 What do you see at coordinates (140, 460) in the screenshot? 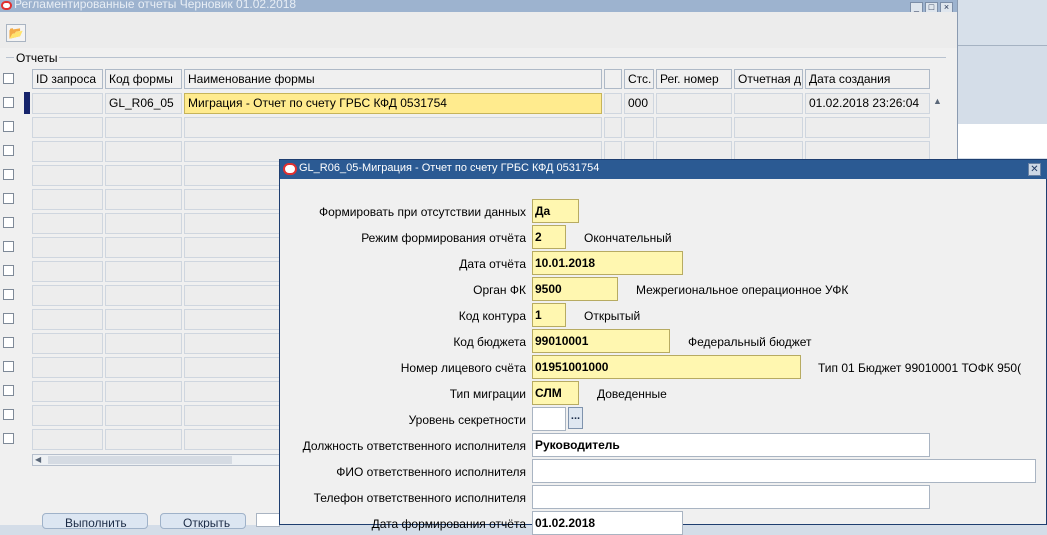
I see `scroll-thumb` at bounding box center [140, 460].